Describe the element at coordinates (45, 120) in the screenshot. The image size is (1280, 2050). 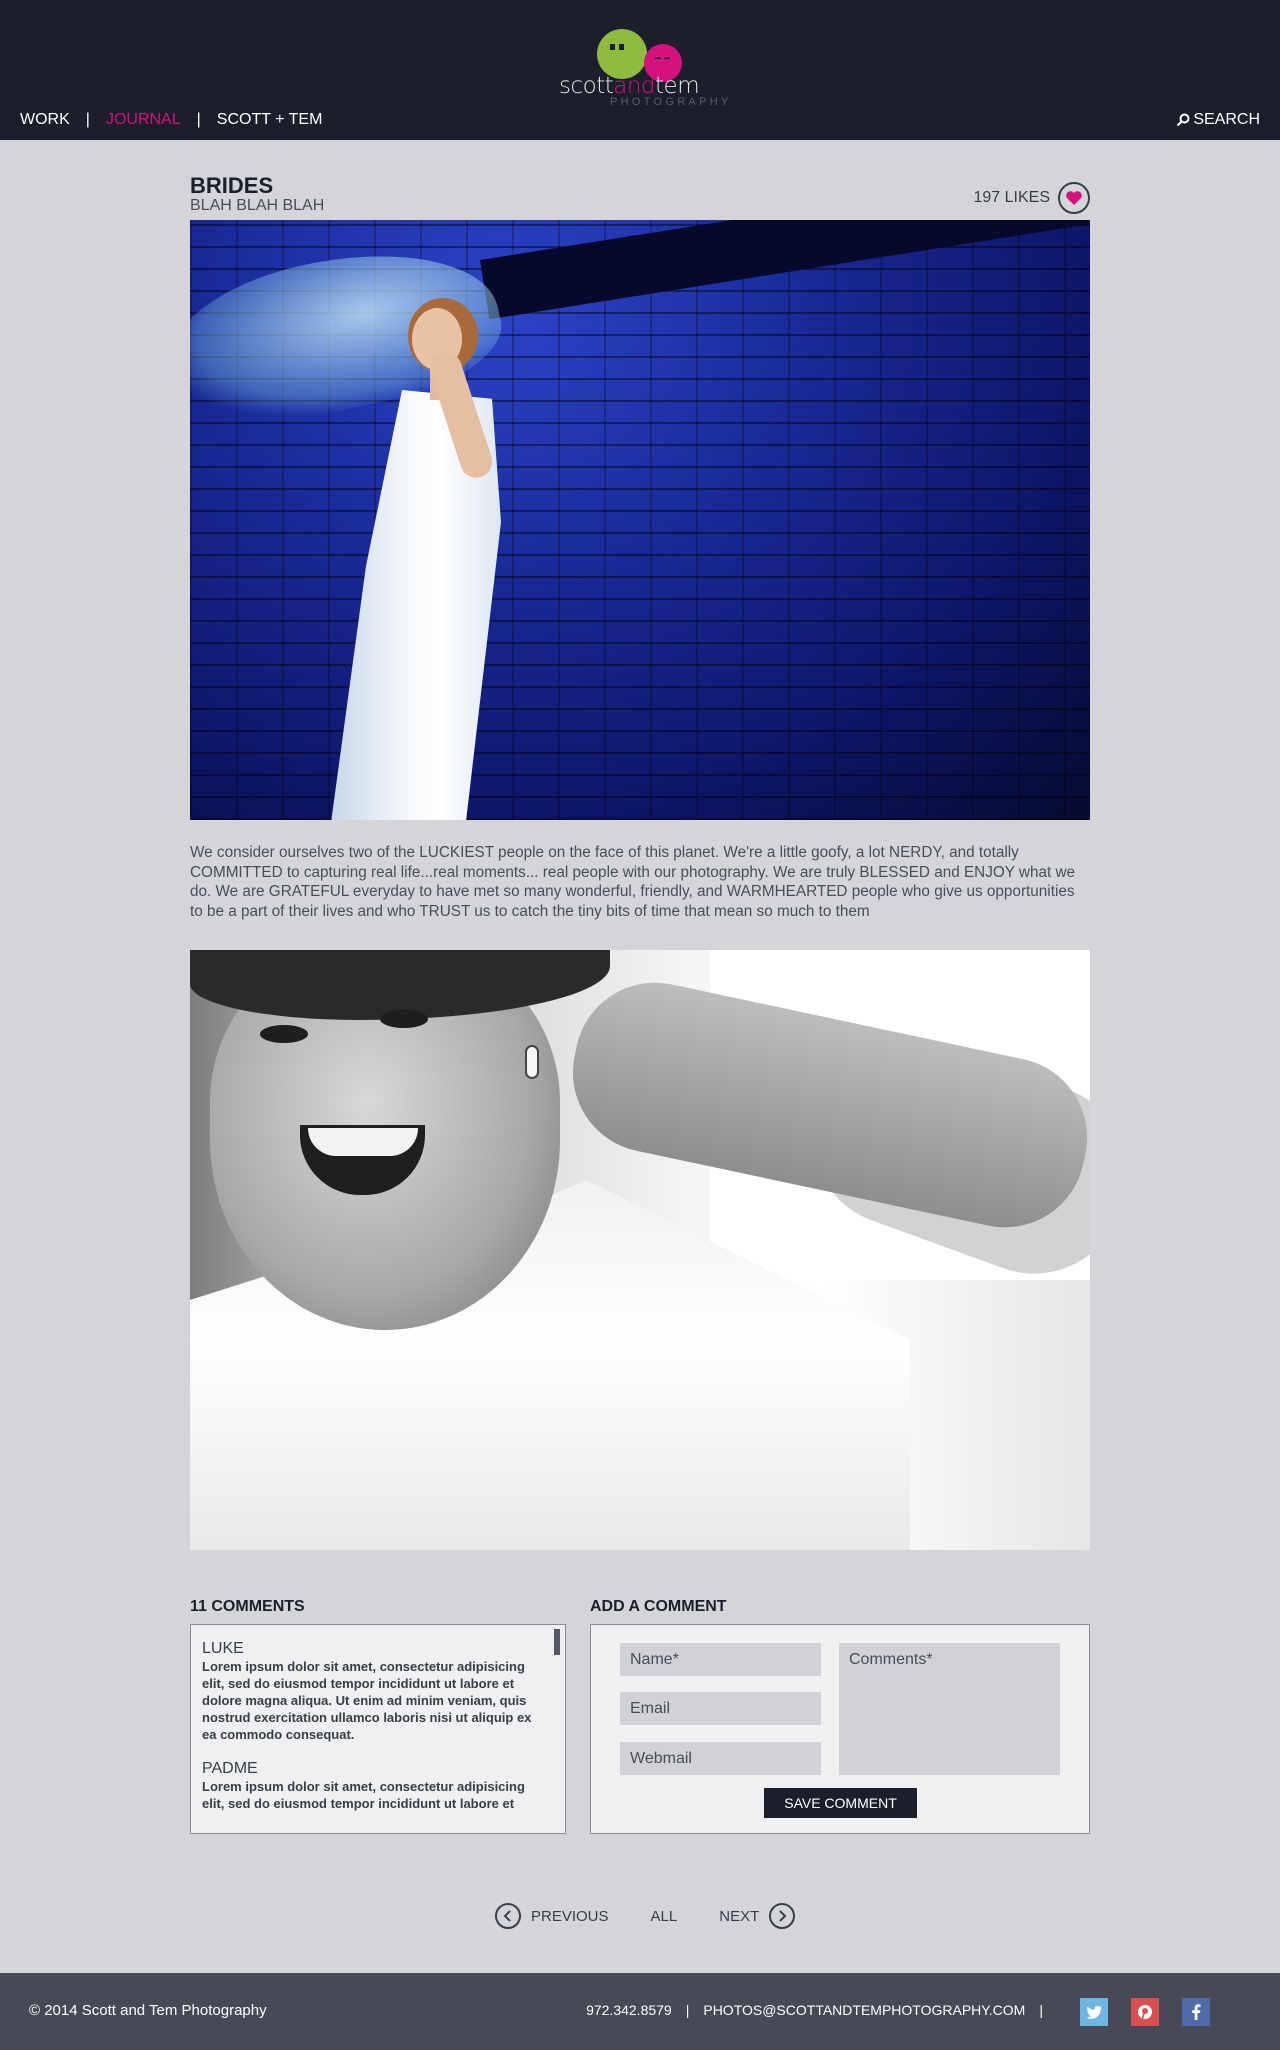
I see `nav-item-work: WORK` at that location.